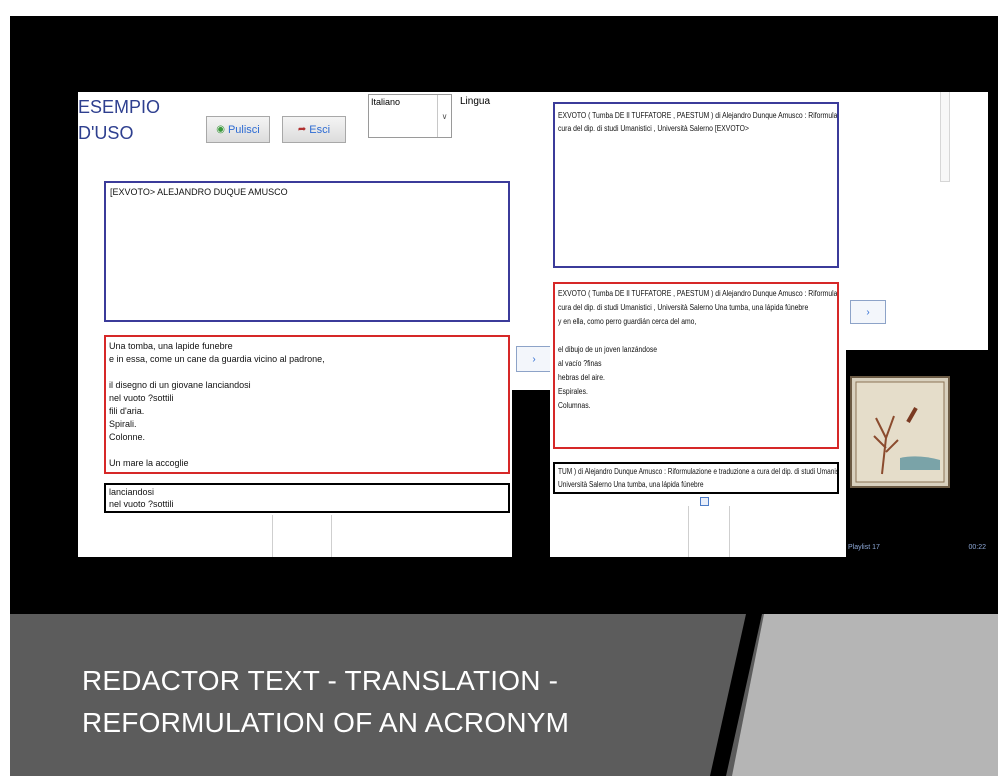 The width and height of the screenshot is (998, 776). I want to click on caption-light-panel, so click(865, 695).